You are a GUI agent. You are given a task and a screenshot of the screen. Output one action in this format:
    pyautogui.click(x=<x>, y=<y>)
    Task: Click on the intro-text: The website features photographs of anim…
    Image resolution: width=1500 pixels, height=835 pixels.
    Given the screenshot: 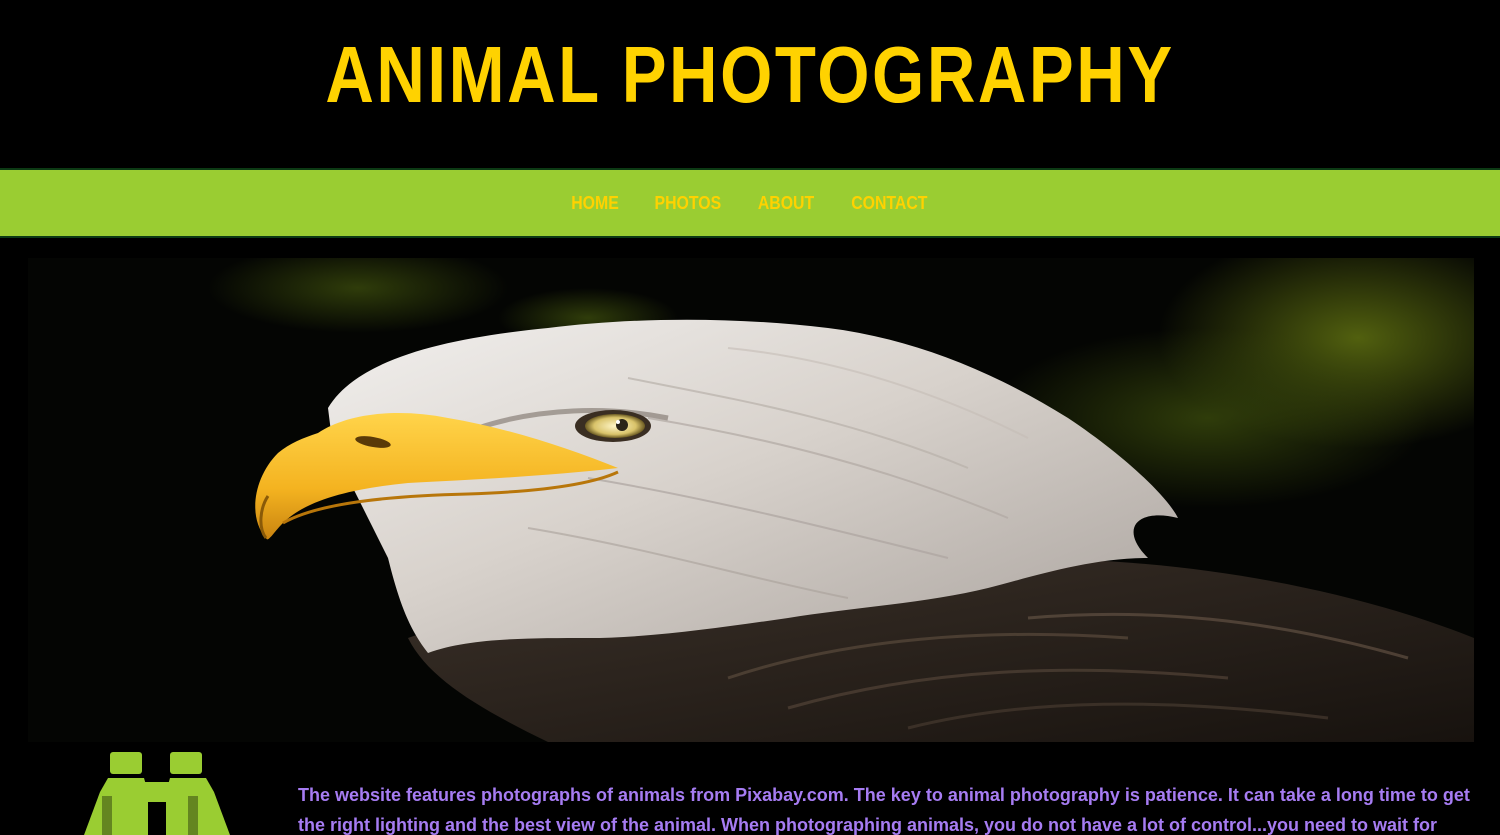 What is the action you would take?
    pyautogui.click(x=884, y=810)
    